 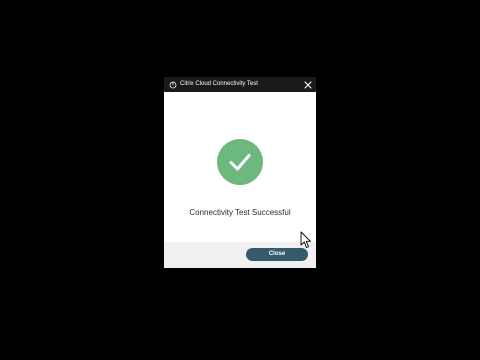 I want to click on close-button: Close, so click(x=277, y=254).